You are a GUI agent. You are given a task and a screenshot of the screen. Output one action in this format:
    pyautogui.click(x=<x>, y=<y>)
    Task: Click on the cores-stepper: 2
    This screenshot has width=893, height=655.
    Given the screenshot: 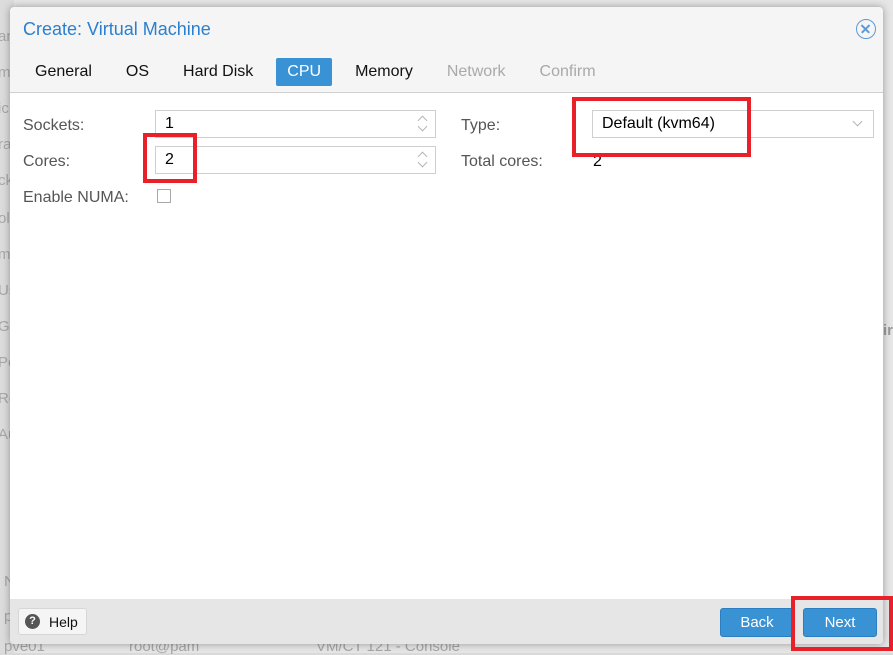 What is the action you would take?
    pyautogui.click(x=295, y=160)
    